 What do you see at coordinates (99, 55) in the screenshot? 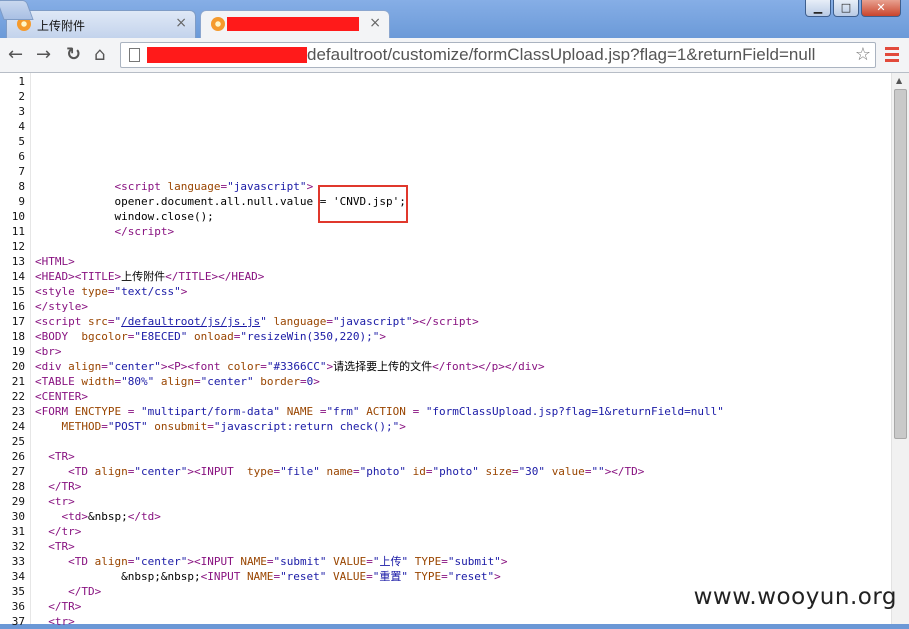
I see `home-icon: ⌂` at bounding box center [99, 55].